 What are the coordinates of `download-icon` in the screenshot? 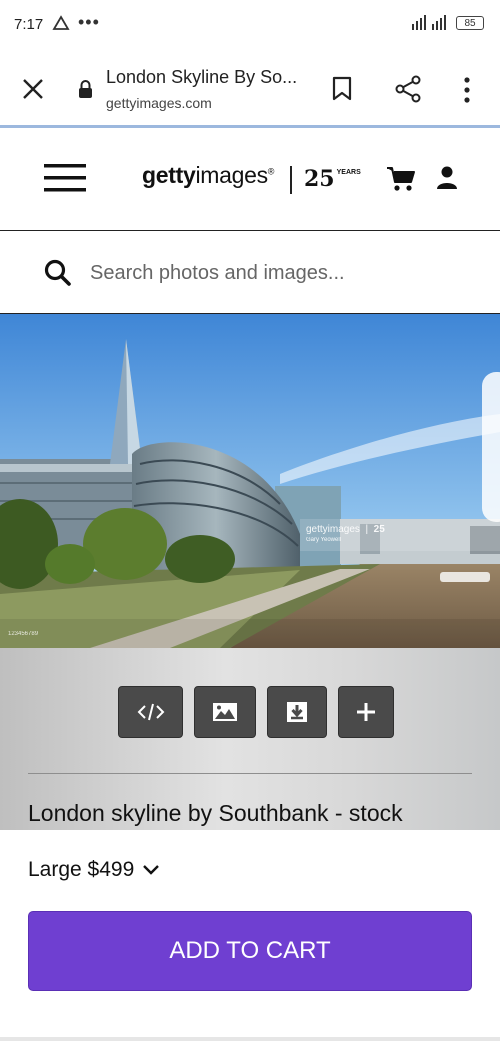 It's located at (297, 712).